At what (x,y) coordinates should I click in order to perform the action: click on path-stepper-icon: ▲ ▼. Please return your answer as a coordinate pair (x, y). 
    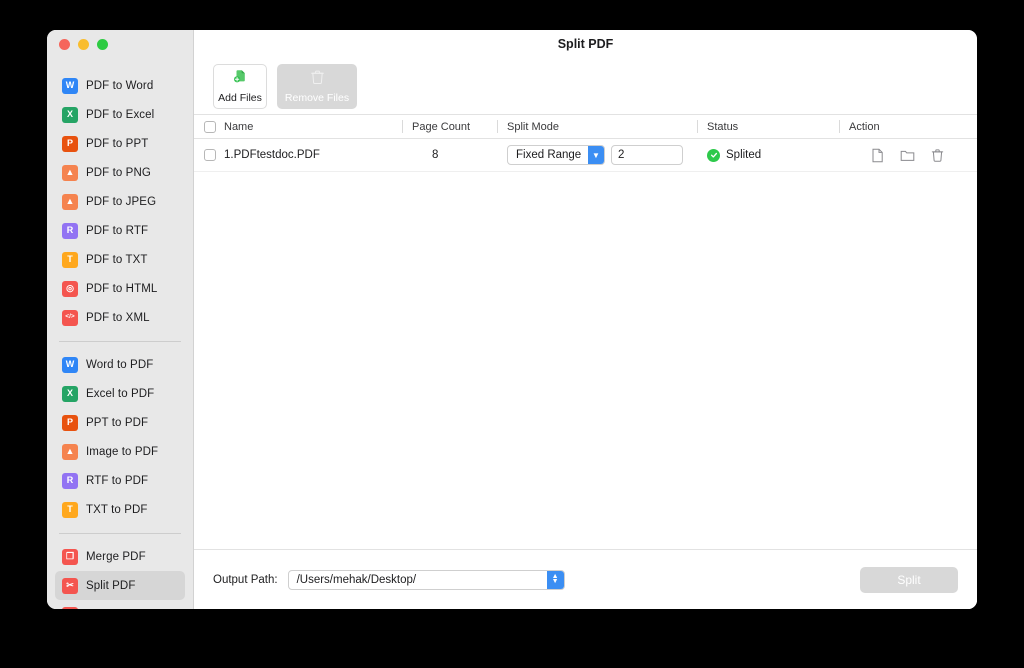
    Looking at the image, I should click on (555, 579).